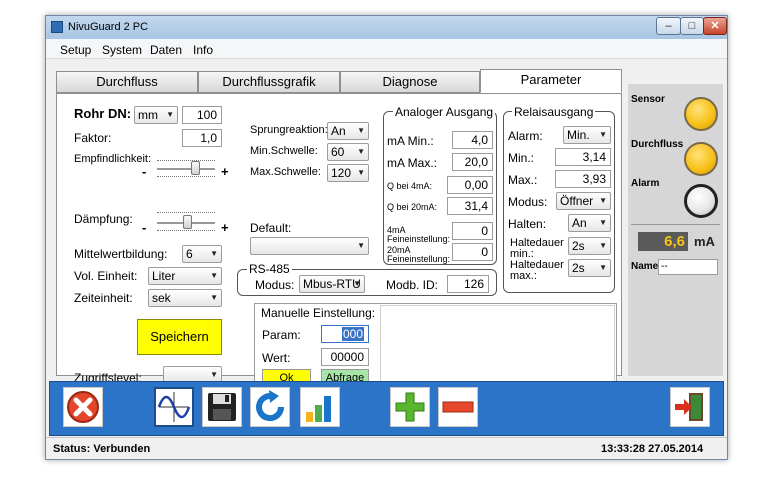 This screenshot has height=480, width=768. What do you see at coordinates (144, 171) in the screenshot?
I see `empf-minus: -` at bounding box center [144, 171].